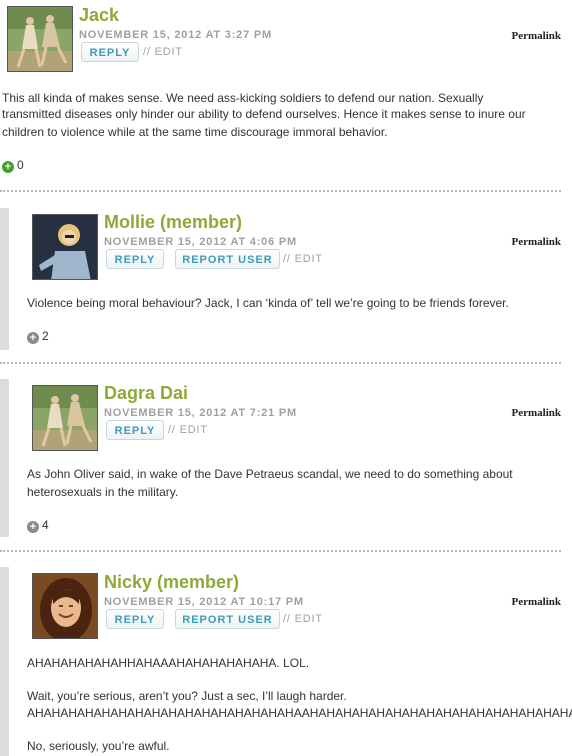 The width and height of the screenshot is (572, 756). Describe the element at coordinates (200, 242) in the screenshot. I see `comment-date: NOVEMBER 15, 2012 AT 4:06 PM` at that location.